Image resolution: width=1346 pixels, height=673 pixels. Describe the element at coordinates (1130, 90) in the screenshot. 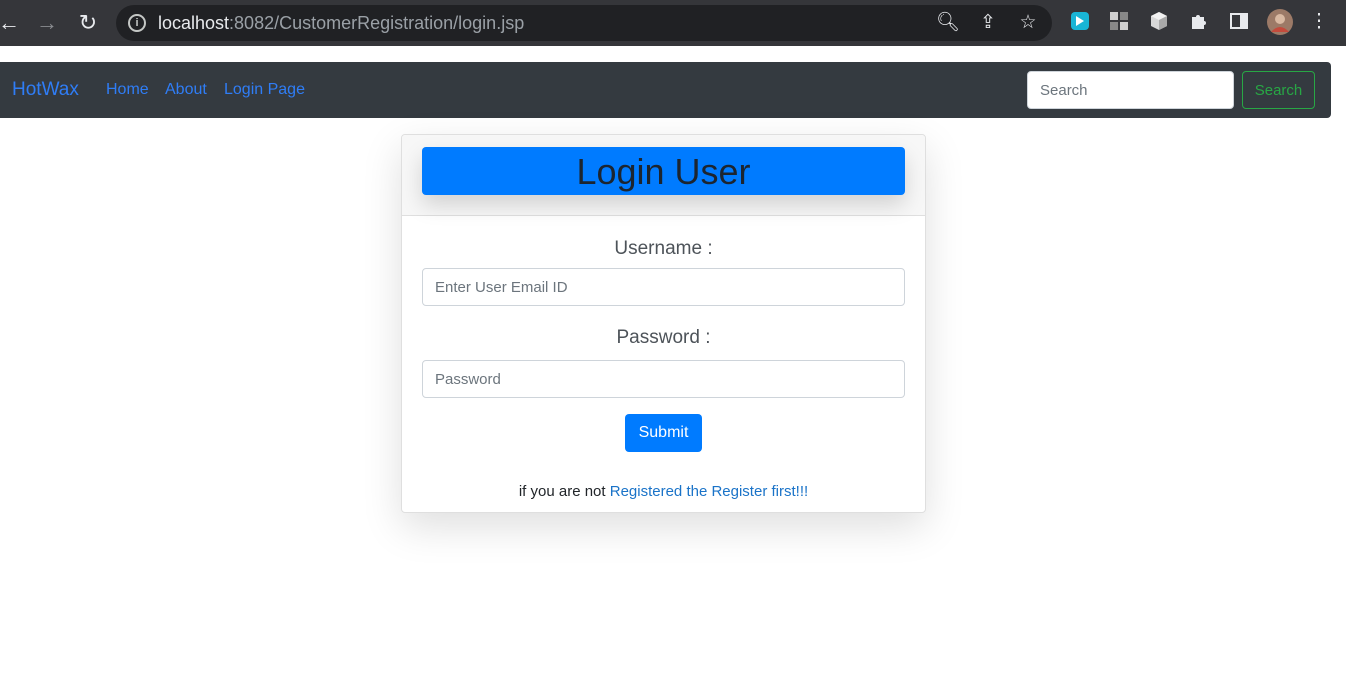

I see `search-input` at that location.